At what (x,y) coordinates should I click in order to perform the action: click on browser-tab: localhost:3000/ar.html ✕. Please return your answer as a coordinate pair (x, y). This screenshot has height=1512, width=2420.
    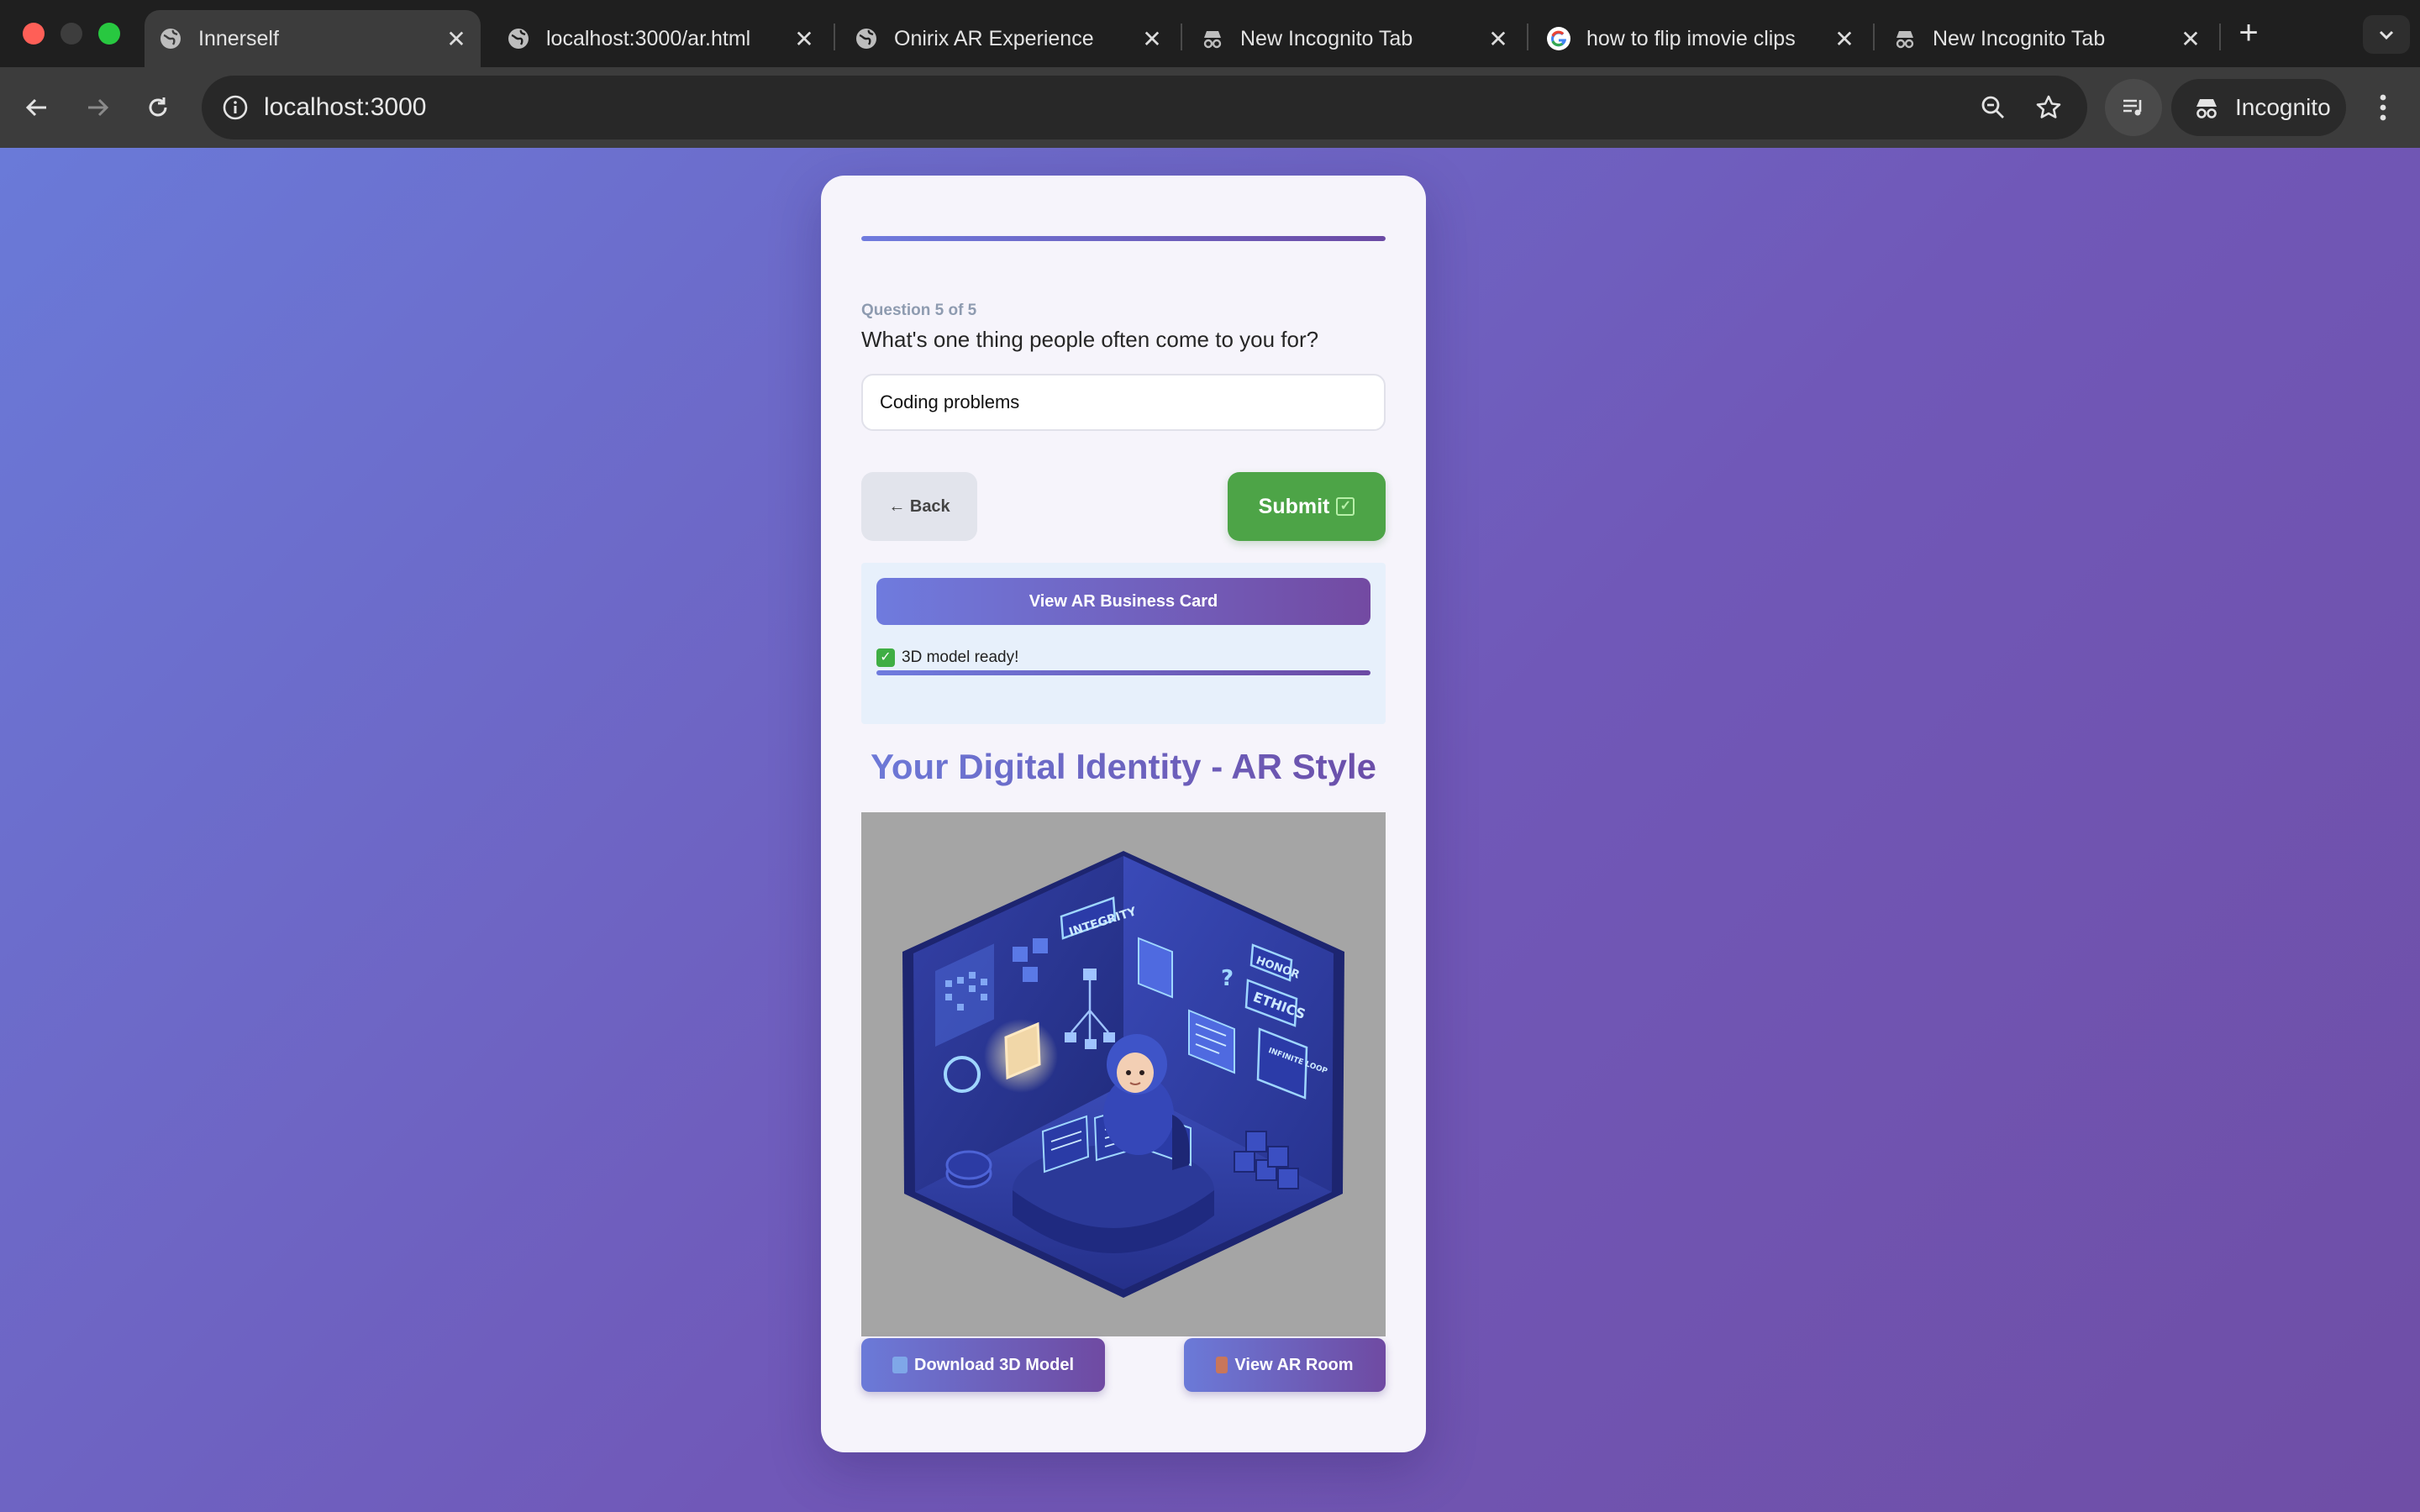
    Looking at the image, I should click on (660, 38).